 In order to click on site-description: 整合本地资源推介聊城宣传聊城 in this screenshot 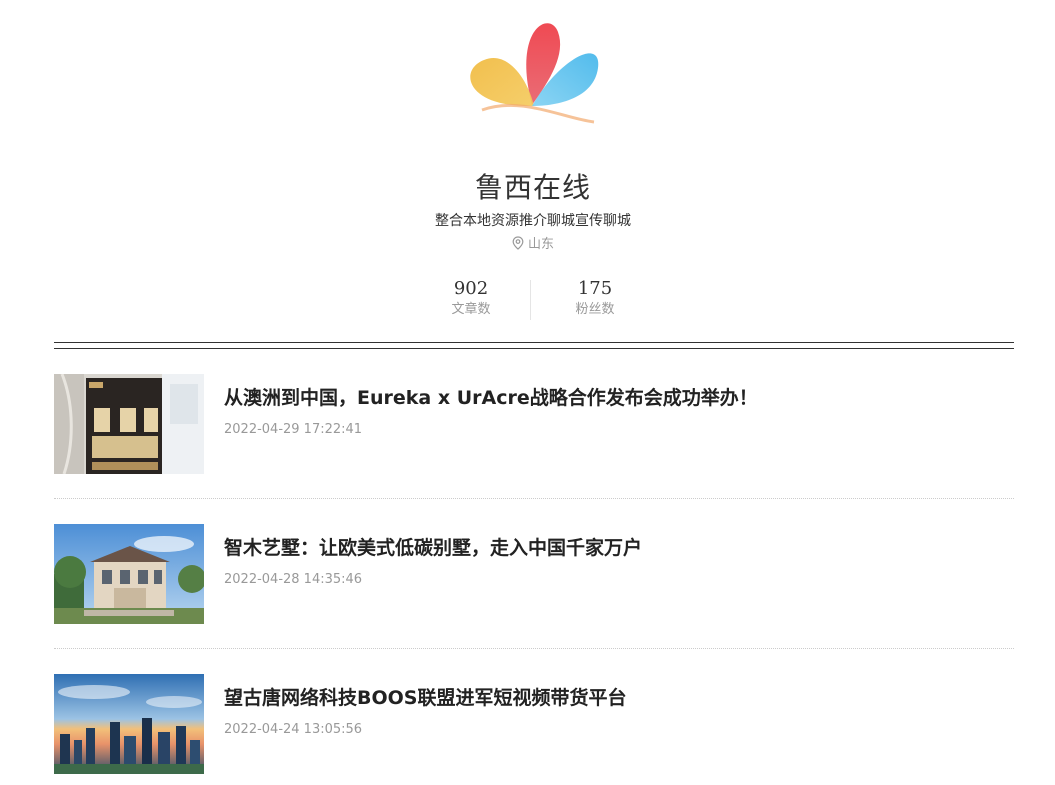, I will do `click(533, 221)`.